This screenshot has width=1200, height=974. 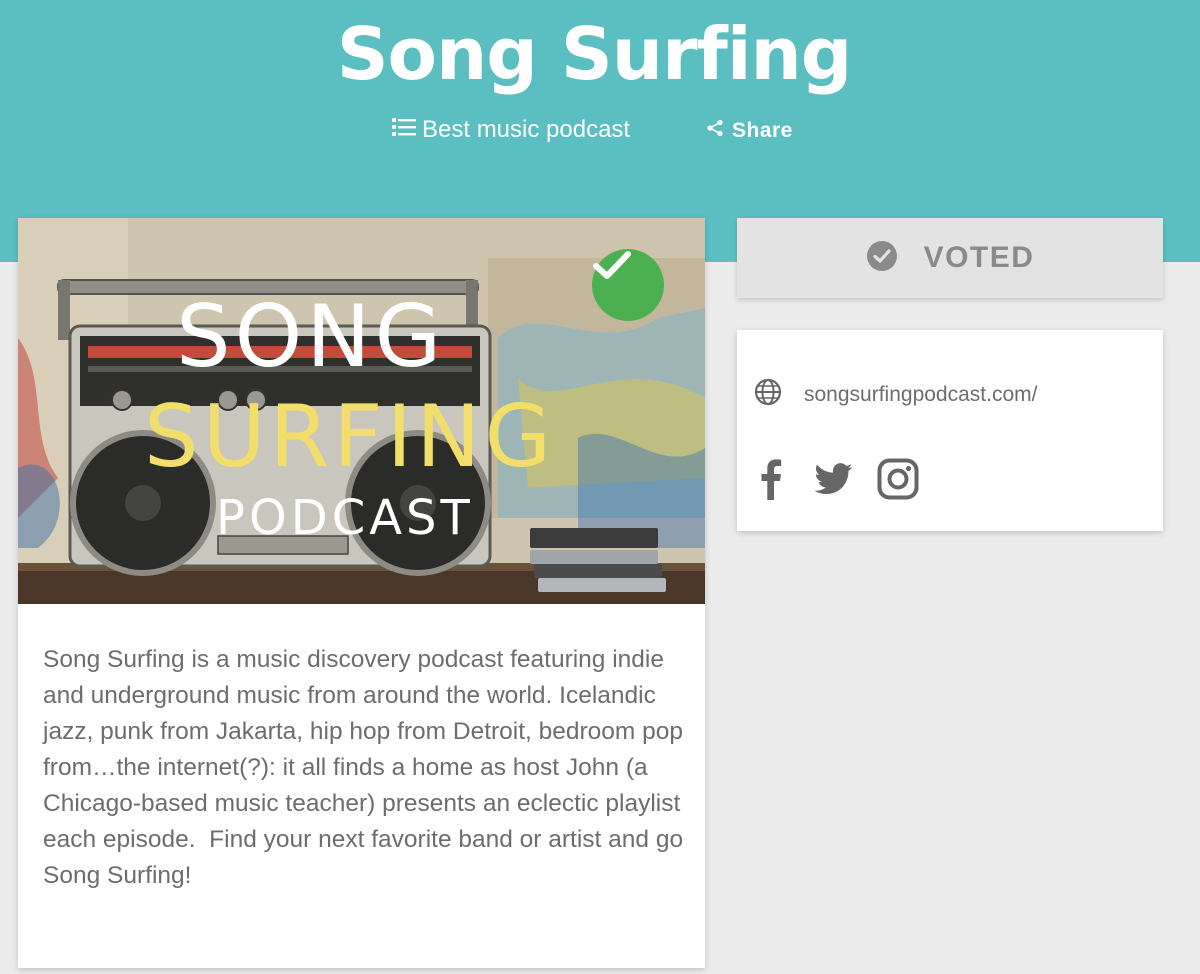 What do you see at coordinates (762, 130) in the screenshot?
I see `share-label: Share` at bounding box center [762, 130].